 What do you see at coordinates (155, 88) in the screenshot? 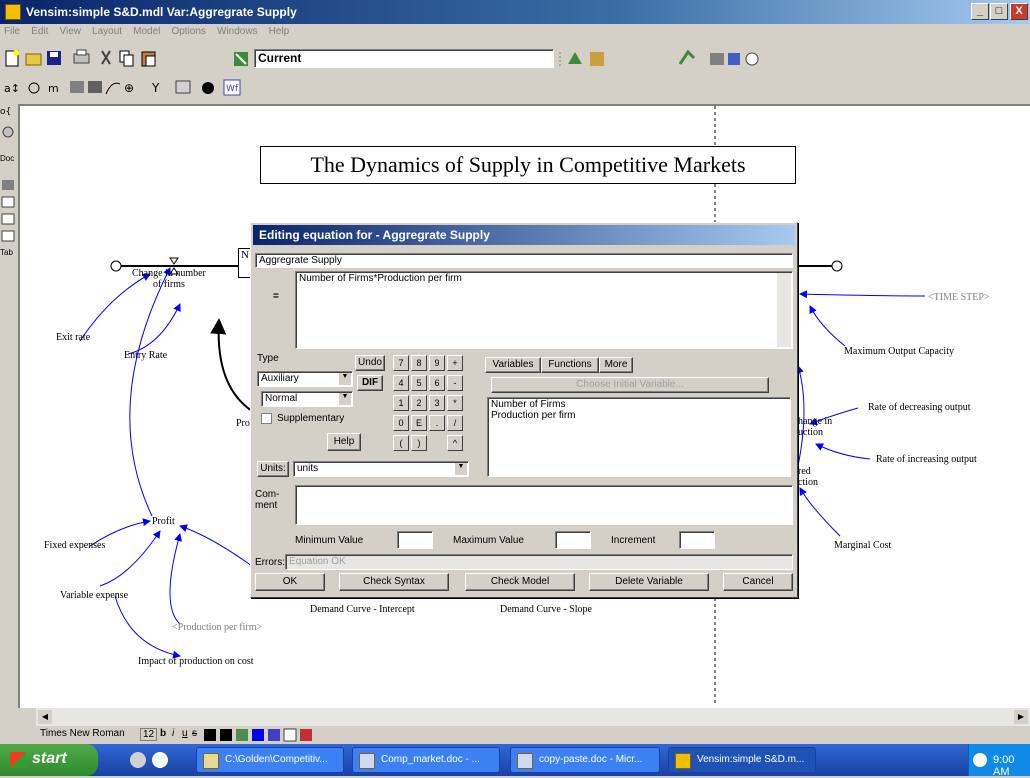
I see `model-variable-icon: Y` at bounding box center [155, 88].